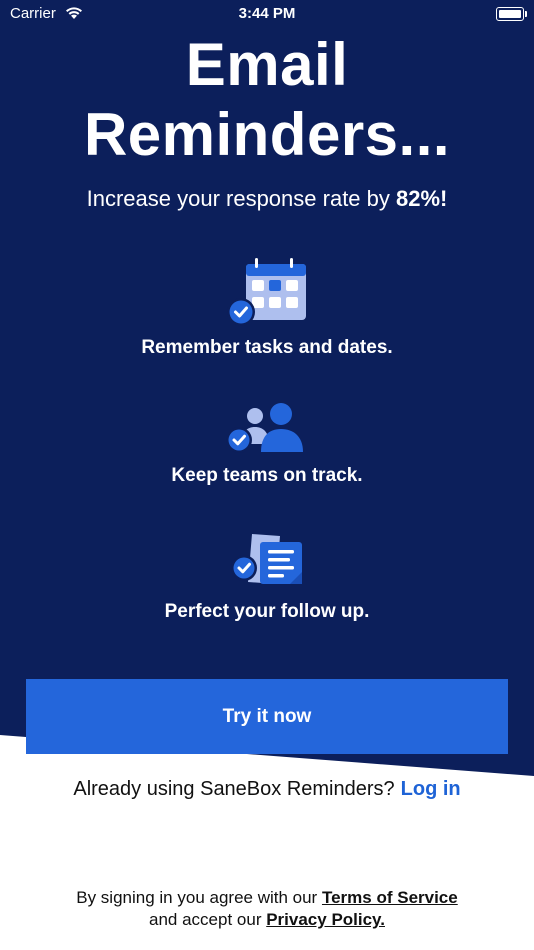 The width and height of the screenshot is (534, 950). Describe the element at coordinates (267, 611) in the screenshot. I see `feature-label-followup: Perfect your follow up.` at that location.